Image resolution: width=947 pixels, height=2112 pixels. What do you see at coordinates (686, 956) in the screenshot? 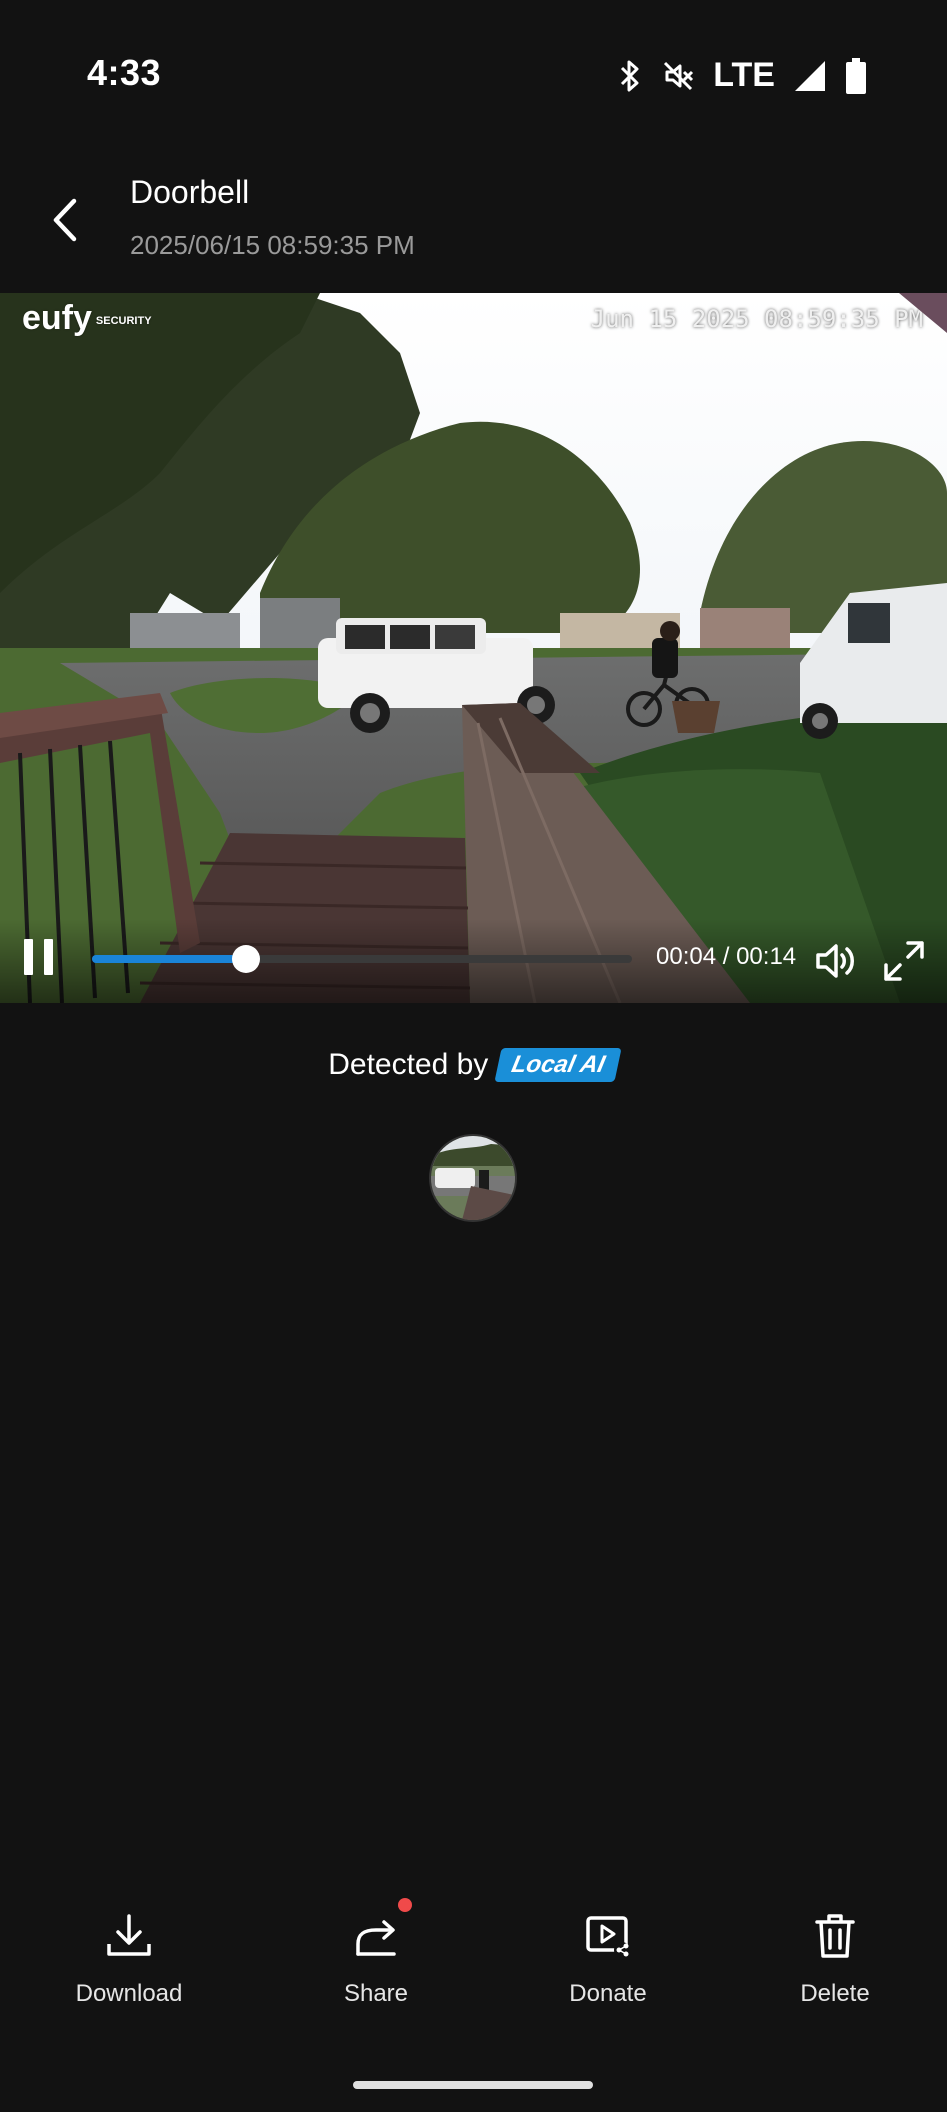
I see `time-current: 00:04` at bounding box center [686, 956].